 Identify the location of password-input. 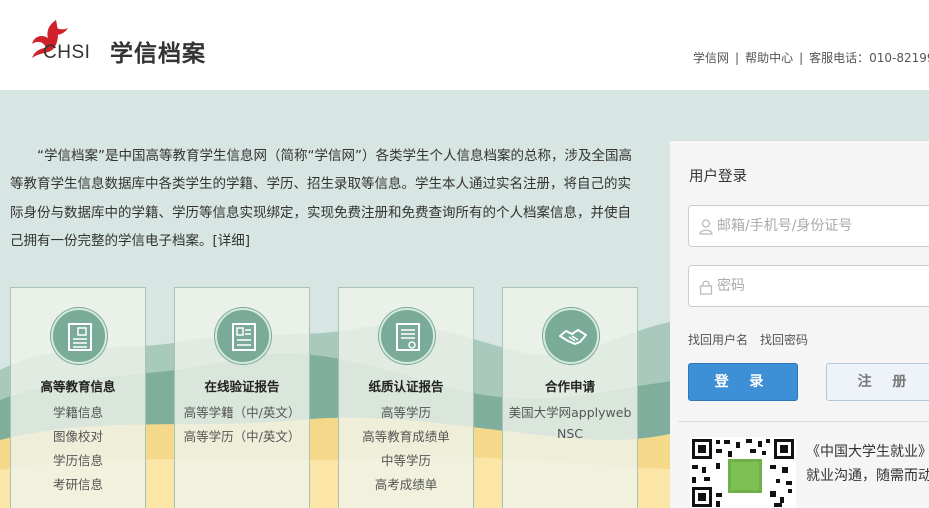
(823, 286).